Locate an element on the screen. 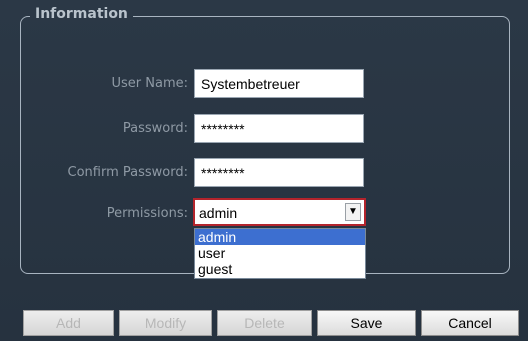 Image resolution: width=528 pixels, height=341 pixels. add-button: Add is located at coordinates (68, 323).